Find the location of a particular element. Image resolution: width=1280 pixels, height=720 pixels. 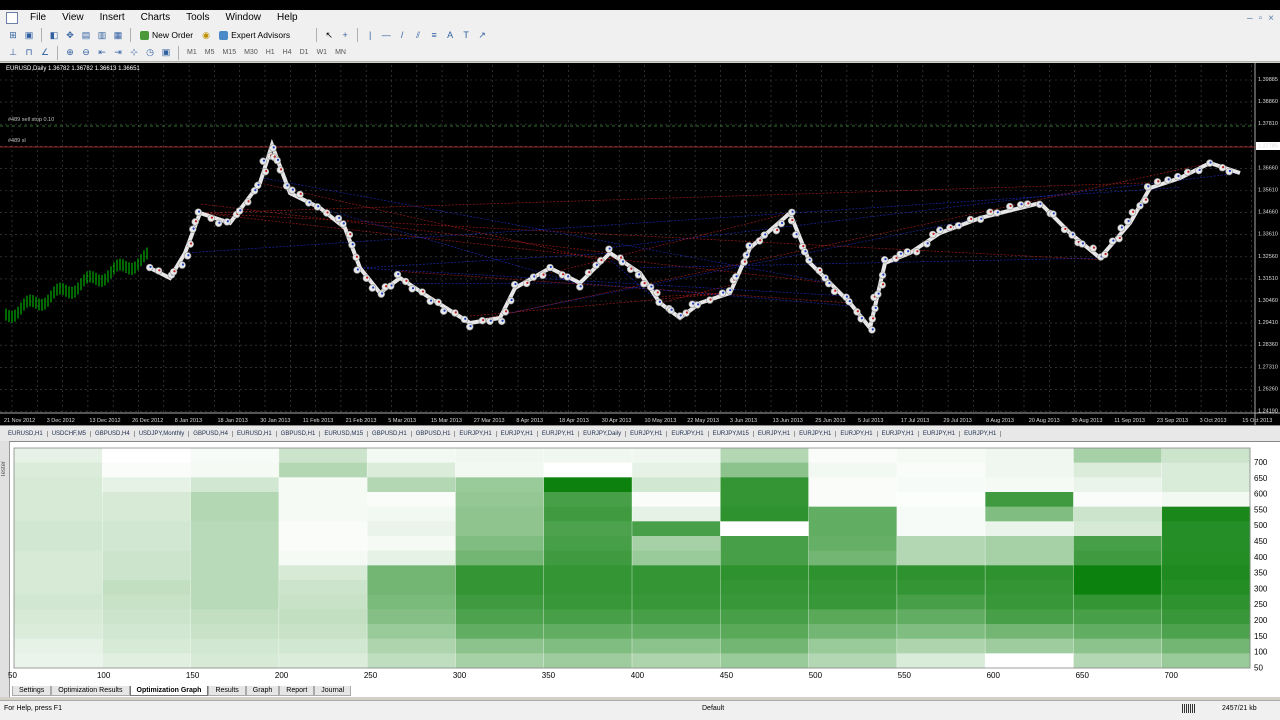

vertical-line-icon: | is located at coordinates (370, 35).